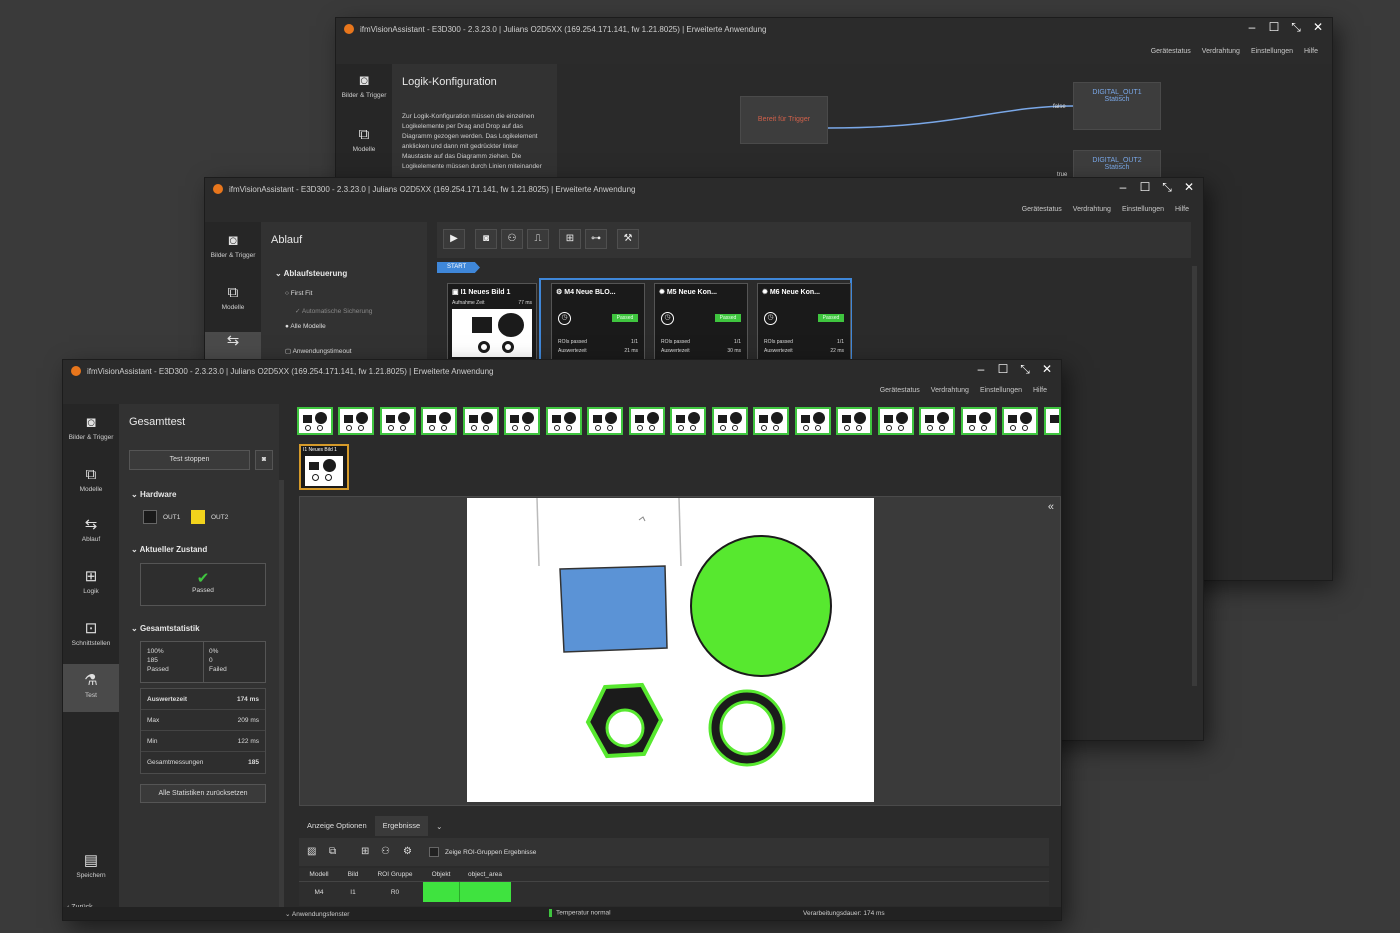 The width and height of the screenshot is (1400, 933). Describe the element at coordinates (439, 826) in the screenshot. I see `expand-icon: ⌄` at that location.